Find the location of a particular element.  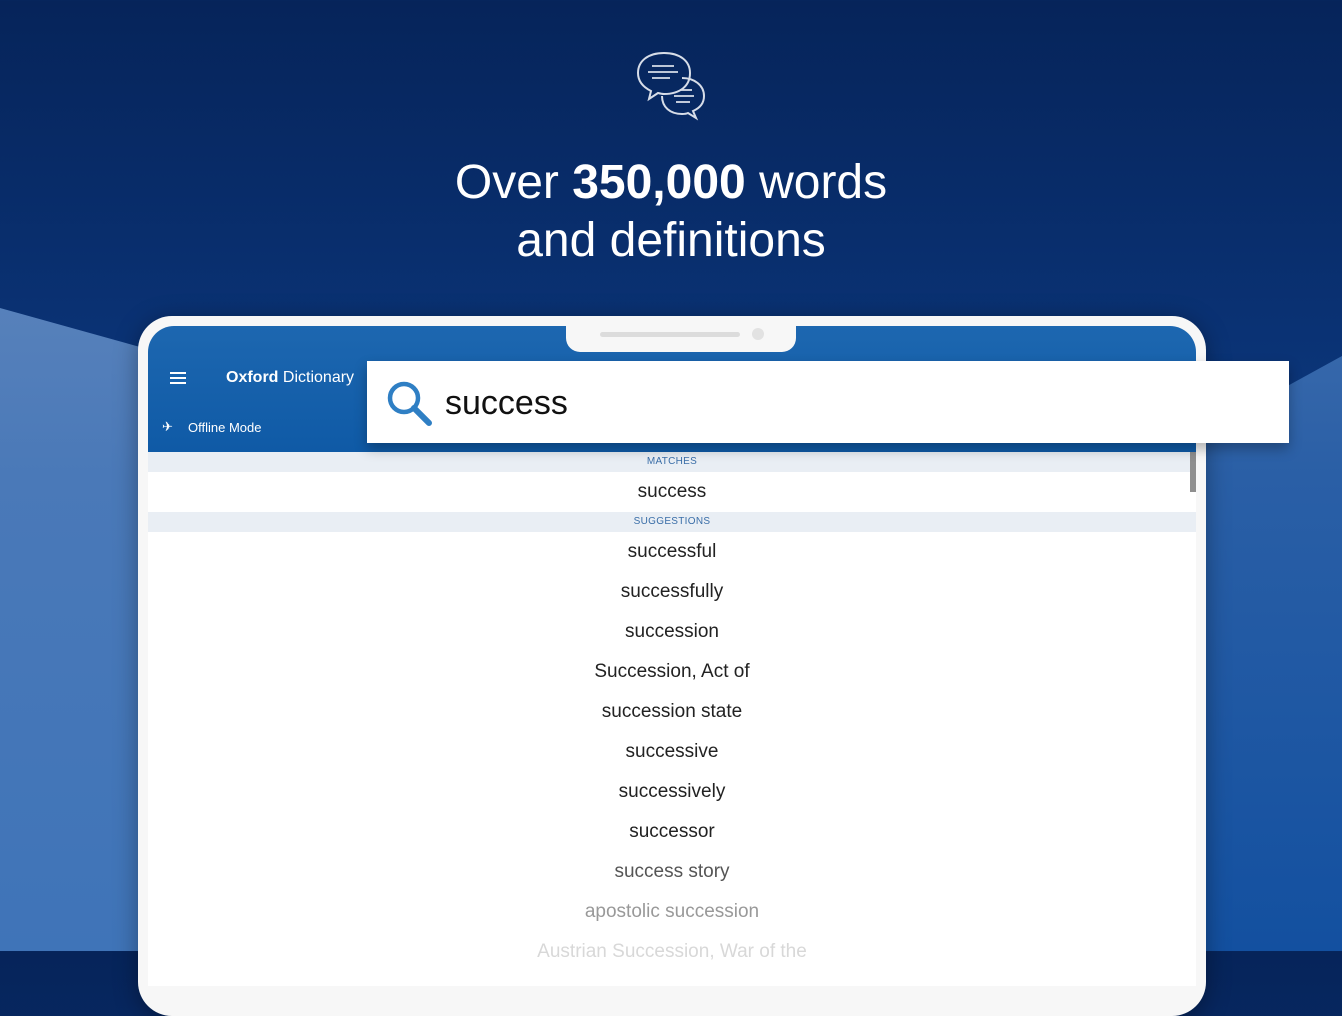

suggestion-item: apostolic succession is located at coordinates (672, 912).